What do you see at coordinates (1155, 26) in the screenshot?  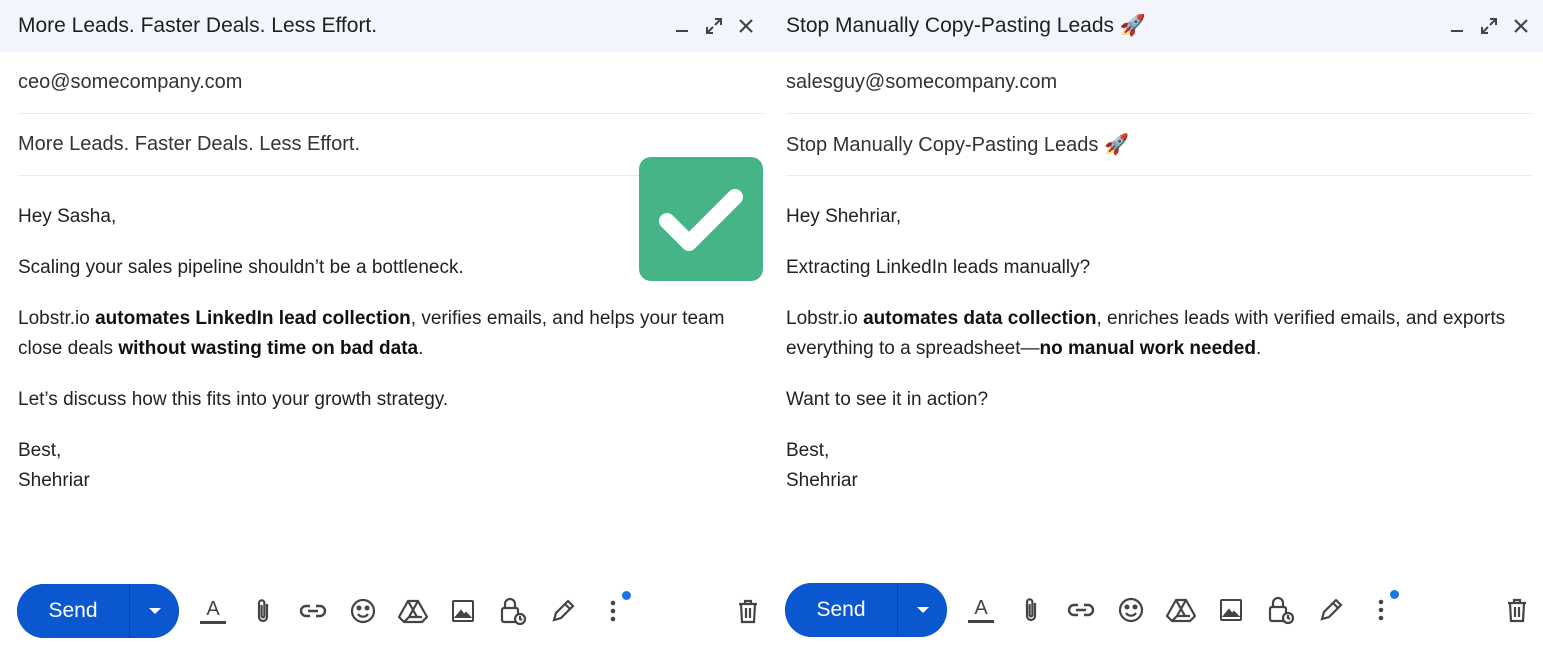 I see `compose-header: Stop Manually Copy-Pasting Leads 🚀` at bounding box center [1155, 26].